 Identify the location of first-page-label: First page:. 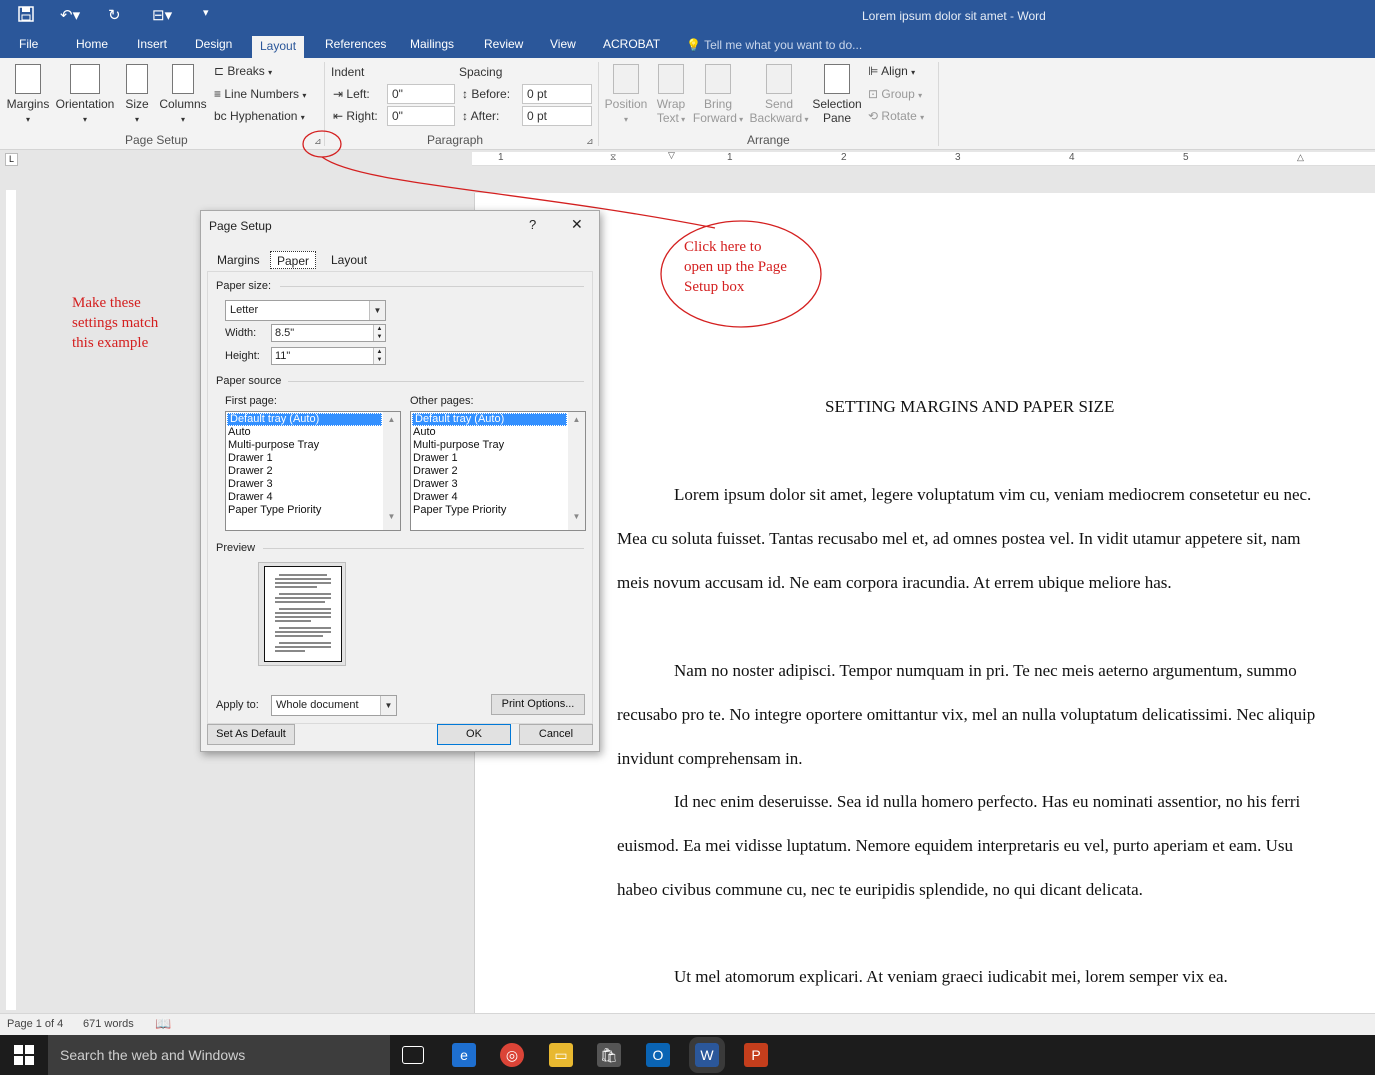
(251, 401).